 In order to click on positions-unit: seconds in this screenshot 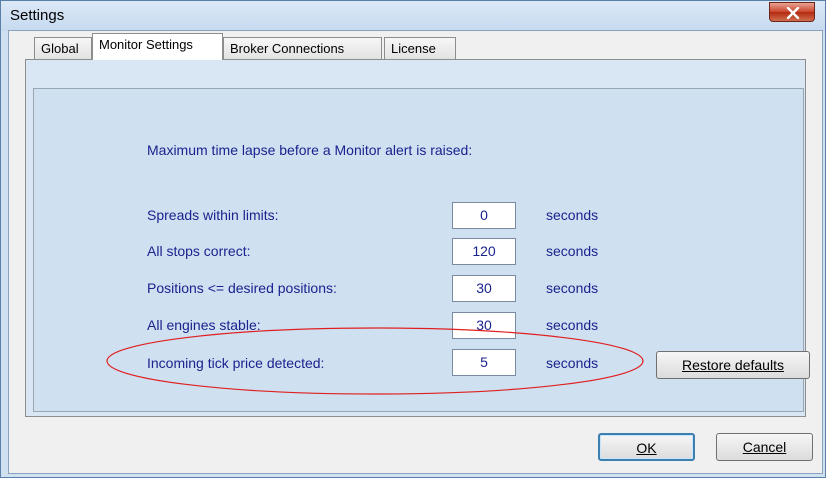, I will do `click(572, 288)`.